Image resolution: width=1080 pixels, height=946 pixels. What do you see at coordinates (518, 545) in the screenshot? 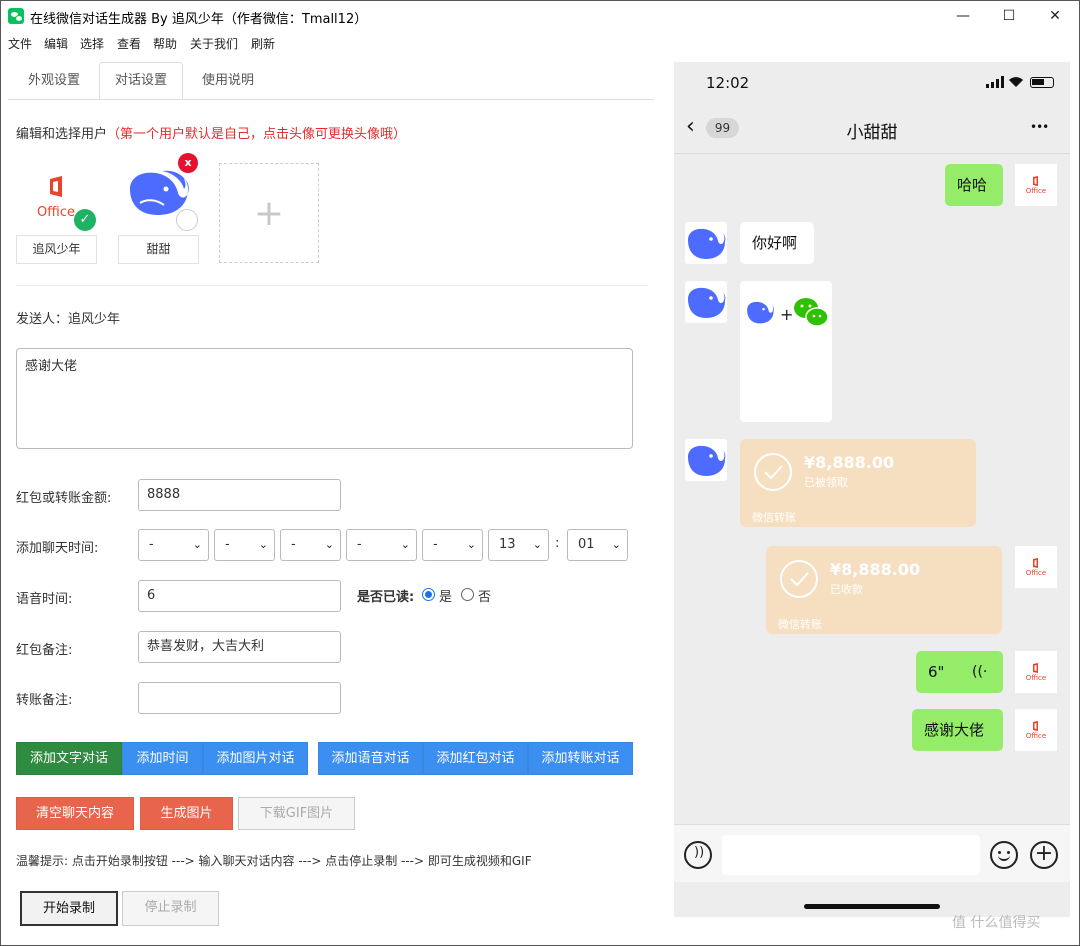
I see `time-select-hour: 13 ⌄` at bounding box center [518, 545].